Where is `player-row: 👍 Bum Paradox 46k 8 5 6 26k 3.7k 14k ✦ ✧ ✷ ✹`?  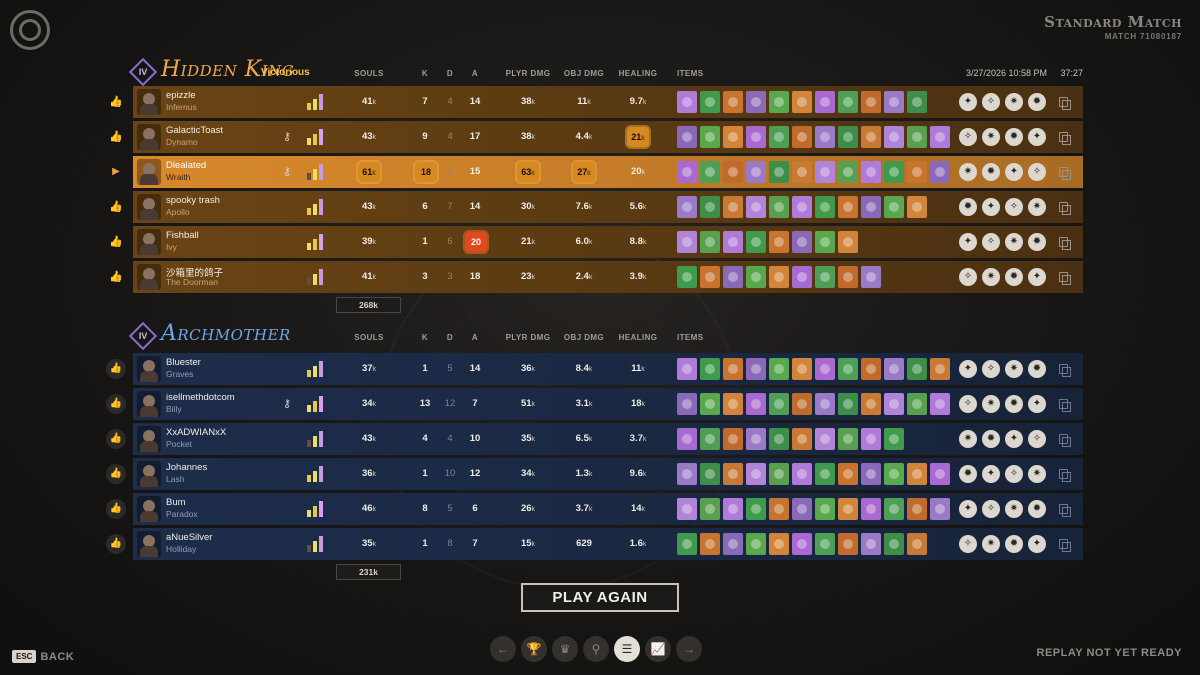
player-row: 👍 Bum Paradox 46k 8 5 6 26k 3.7k 14k ✦ ✧ ✷ ✹ is located at coordinates (594, 509).